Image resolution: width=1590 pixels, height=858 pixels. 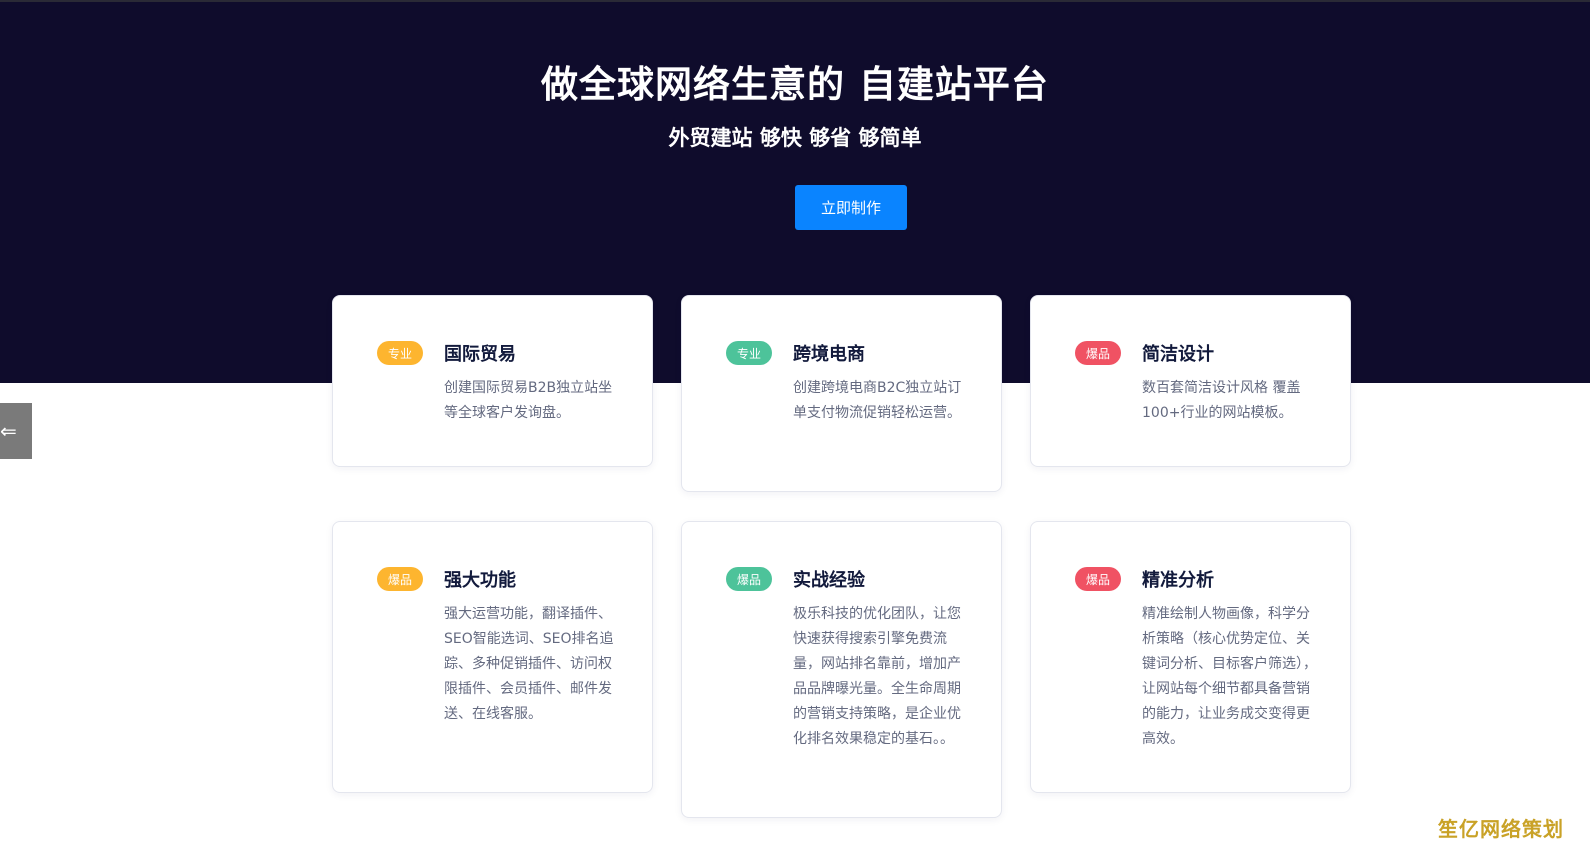 What do you see at coordinates (877, 400) in the screenshot?
I see `card-desc: 创建跨境电商B2C独立站订单支付物流促销轻松运营。` at bounding box center [877, 400].